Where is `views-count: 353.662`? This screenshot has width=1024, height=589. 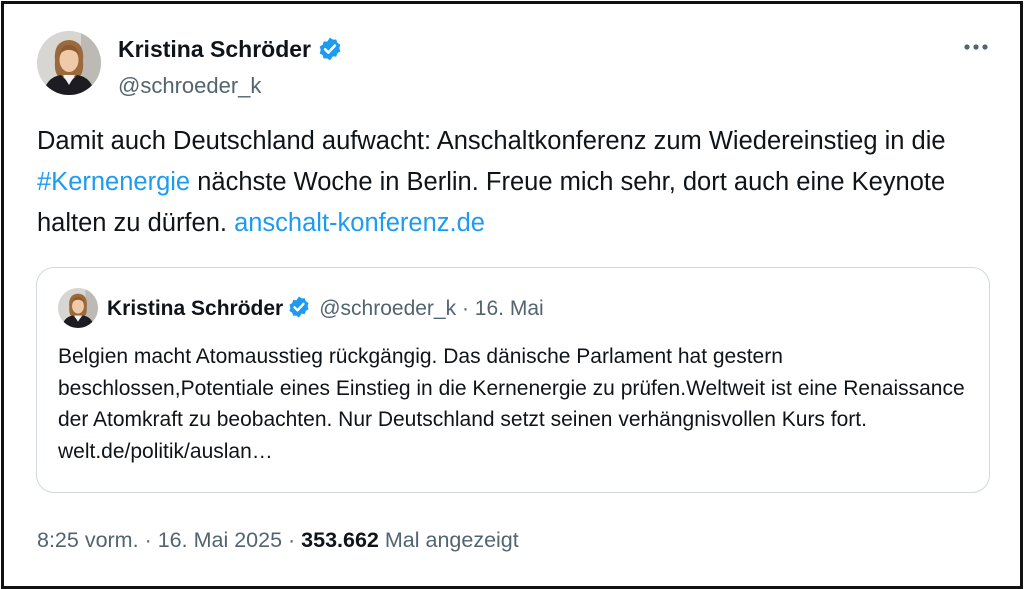 views-count: 353.662 is located at coordinates (340, 540).